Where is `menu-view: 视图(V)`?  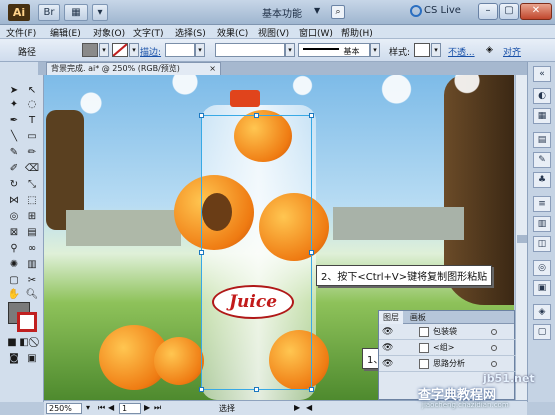 menu-view: 视图(V) is located at coordinates (273, 32).